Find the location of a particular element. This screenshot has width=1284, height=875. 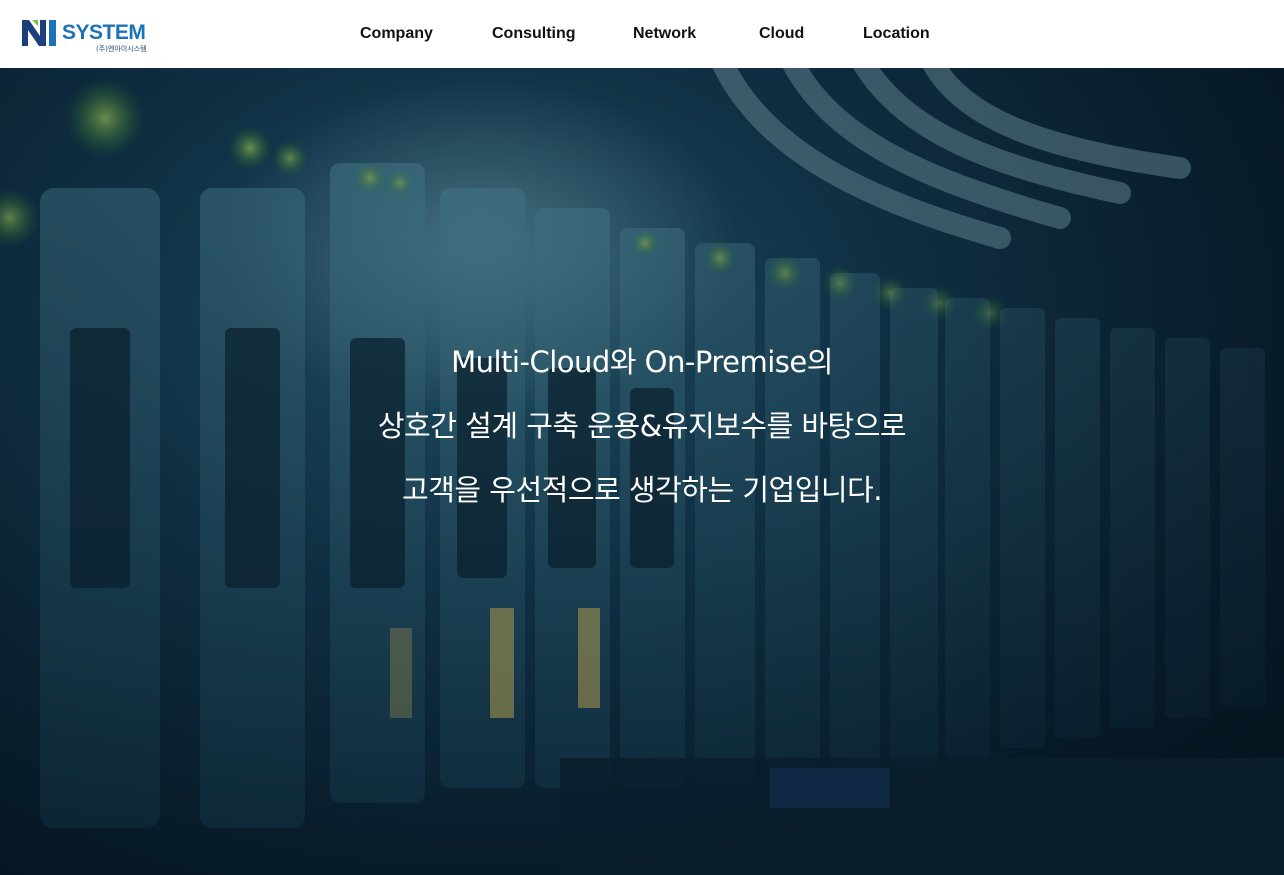

hero-line-2: 상호간 설계 구축 운용&유지보수를 바탕으로 is located at coordinates (642, 426).